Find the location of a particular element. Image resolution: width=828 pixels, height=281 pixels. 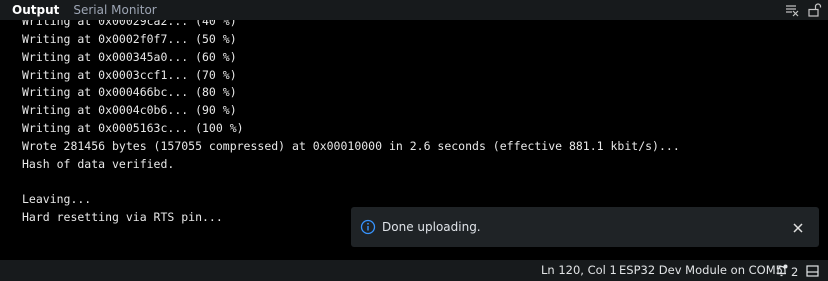

notification-count: 2 is located at coordinates (795, 271).